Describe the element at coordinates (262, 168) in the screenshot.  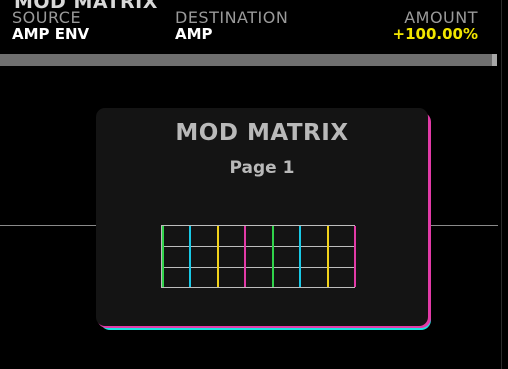
I see `popup-page-label: Page 1` at that location.